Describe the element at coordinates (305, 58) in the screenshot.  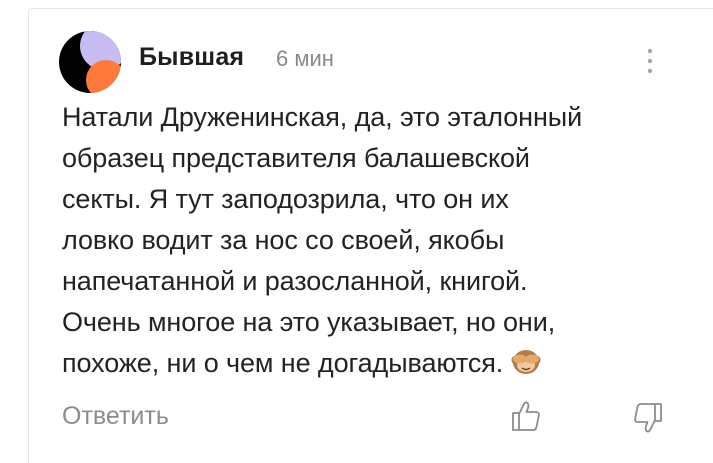
I see `comment-timestamp: 6 мин` at that location.